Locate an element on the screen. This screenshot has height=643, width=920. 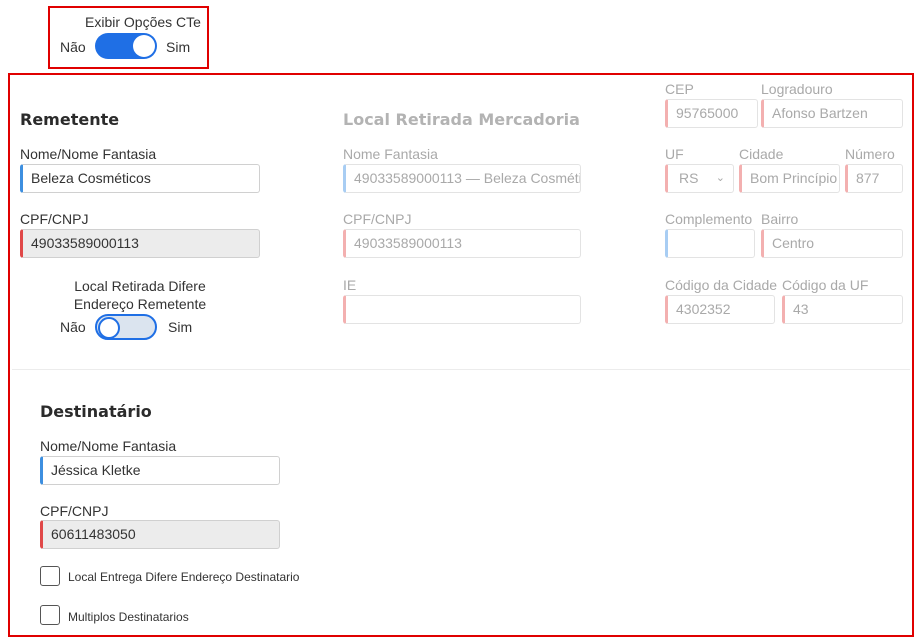
cidade-label: Cidade is located at coordinates (761, 154).